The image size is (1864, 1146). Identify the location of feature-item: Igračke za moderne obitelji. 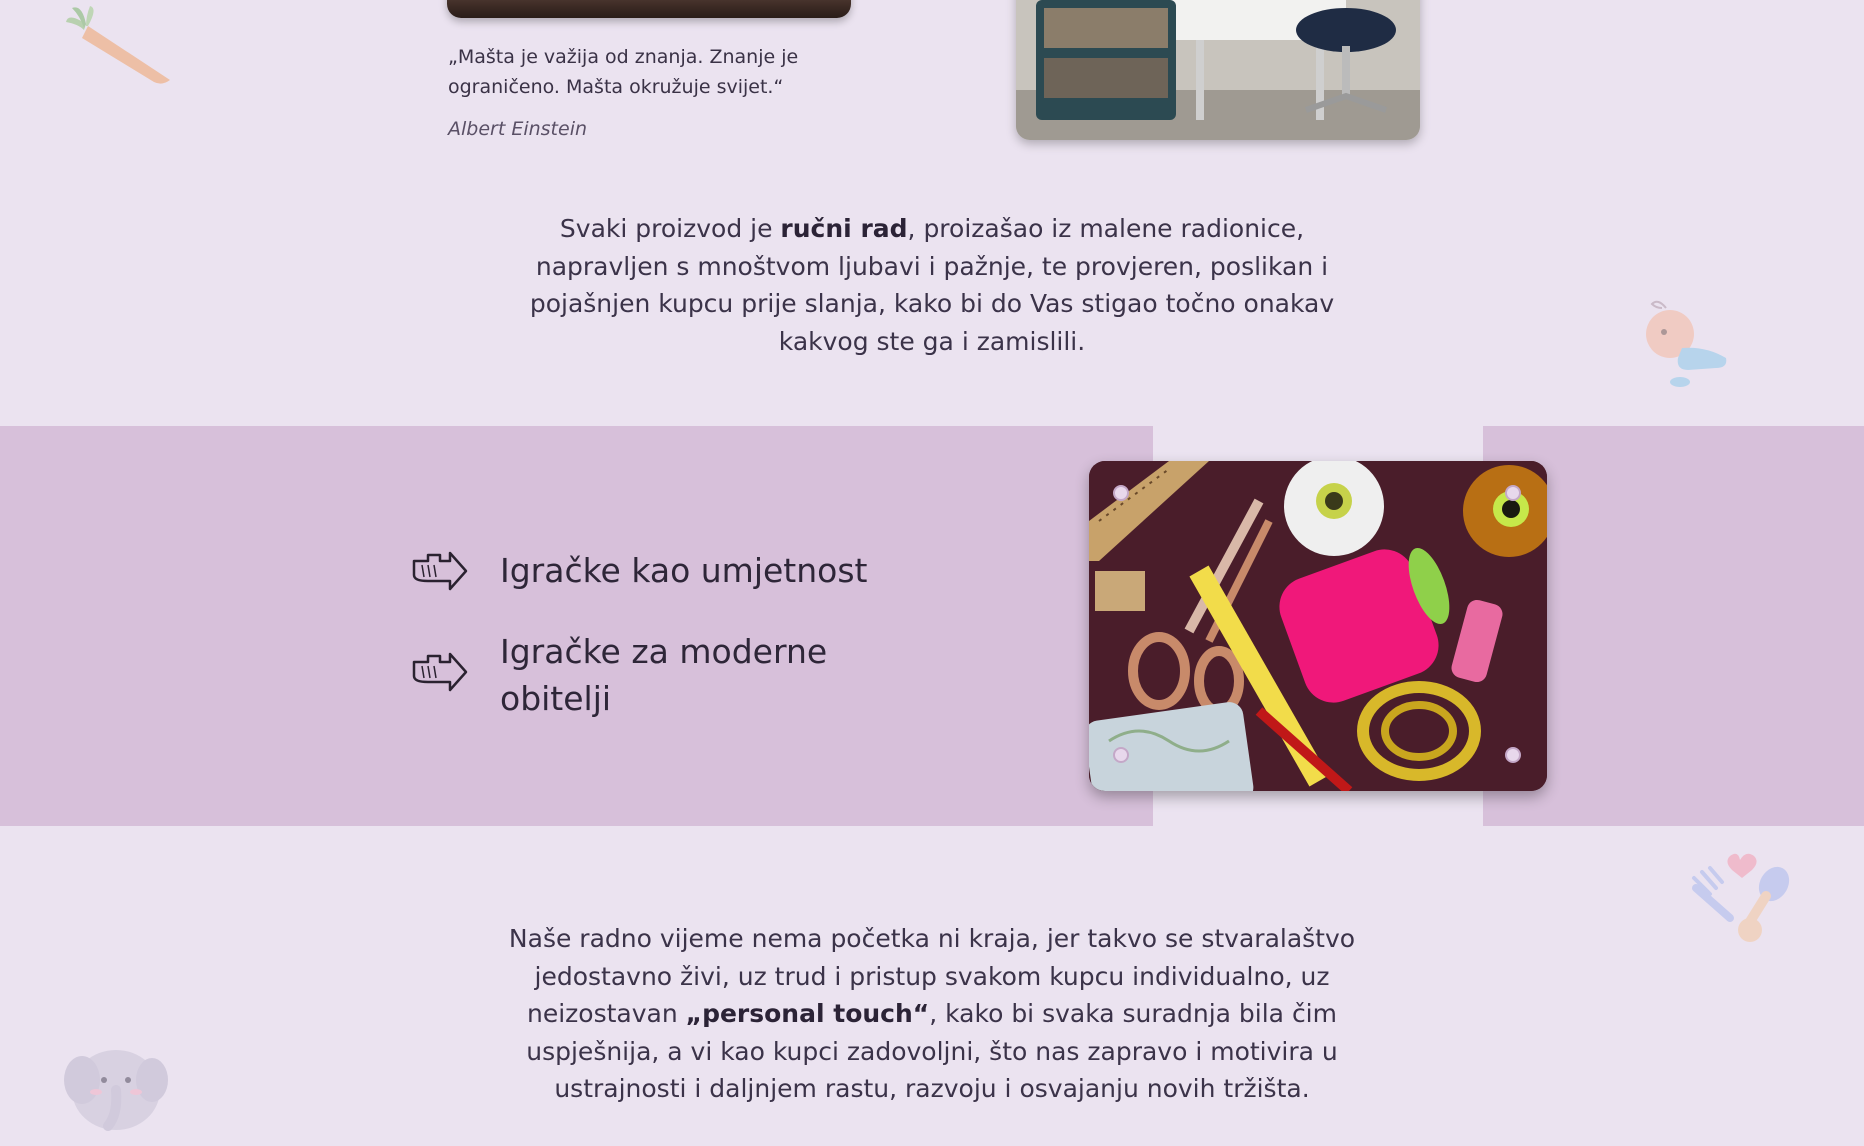
(665, 675).